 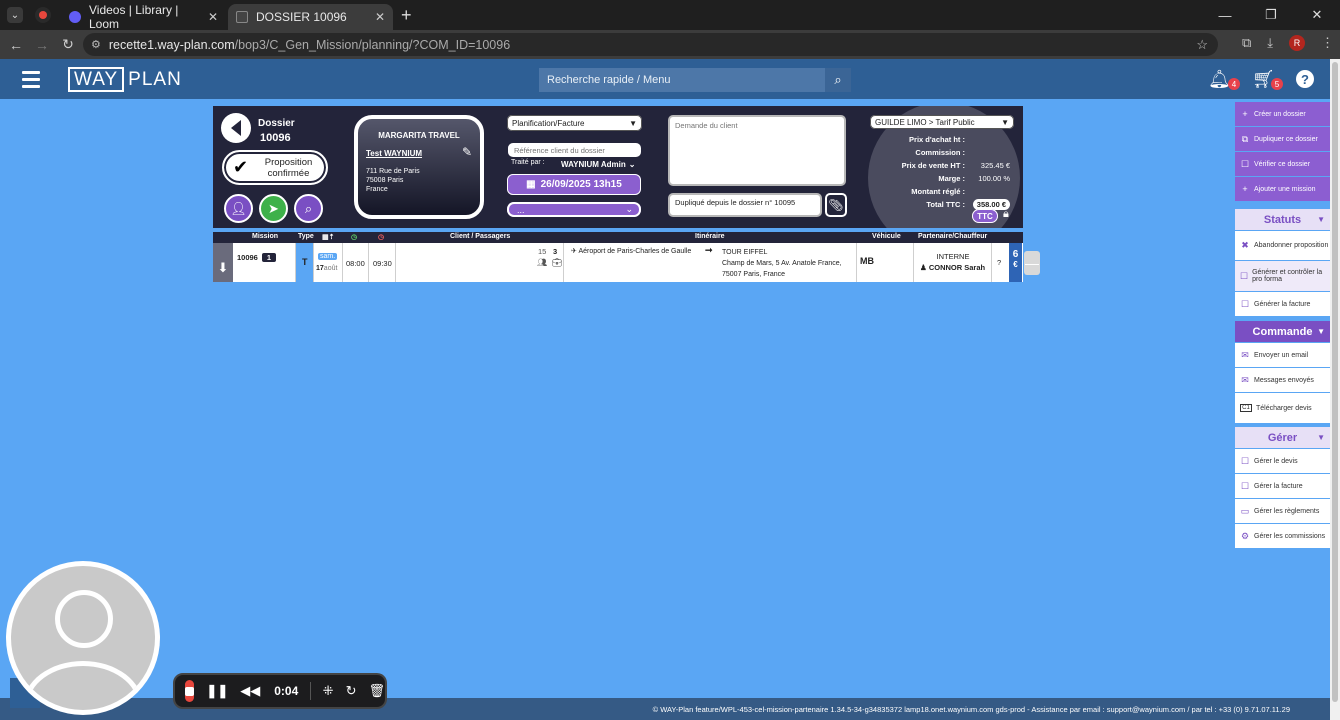 What do you see at coordinates (250, 691) in the screenshot?
I see `rewind-icon: ◀◀` at bounding box center [250, 691].